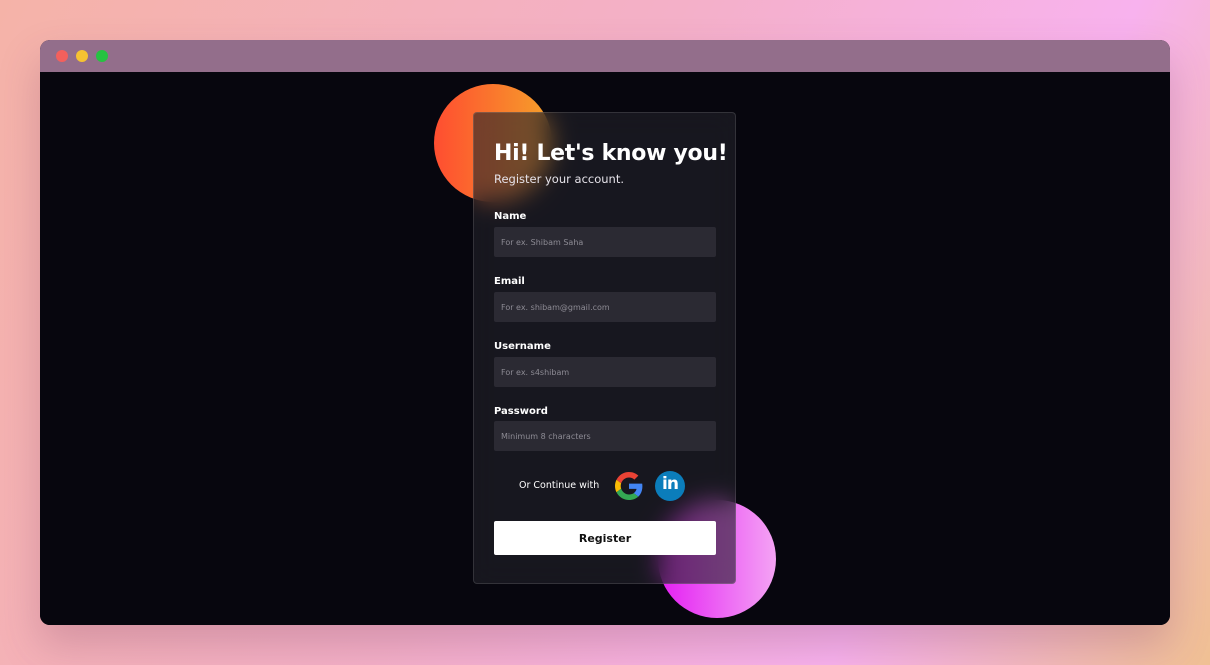 Image resolution: width=1210 pixels, height=665 pixels. I want to click on maximize-window-button, so click(102, 56).